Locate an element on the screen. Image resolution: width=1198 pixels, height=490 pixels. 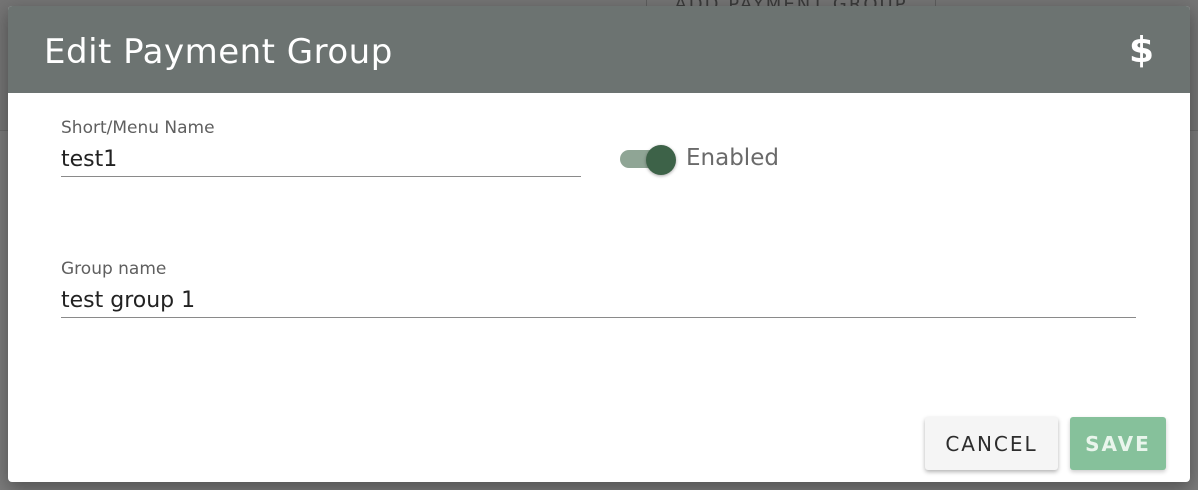
short-menu-name-label: Short/Menu Name is located at coordinates (138, 128).